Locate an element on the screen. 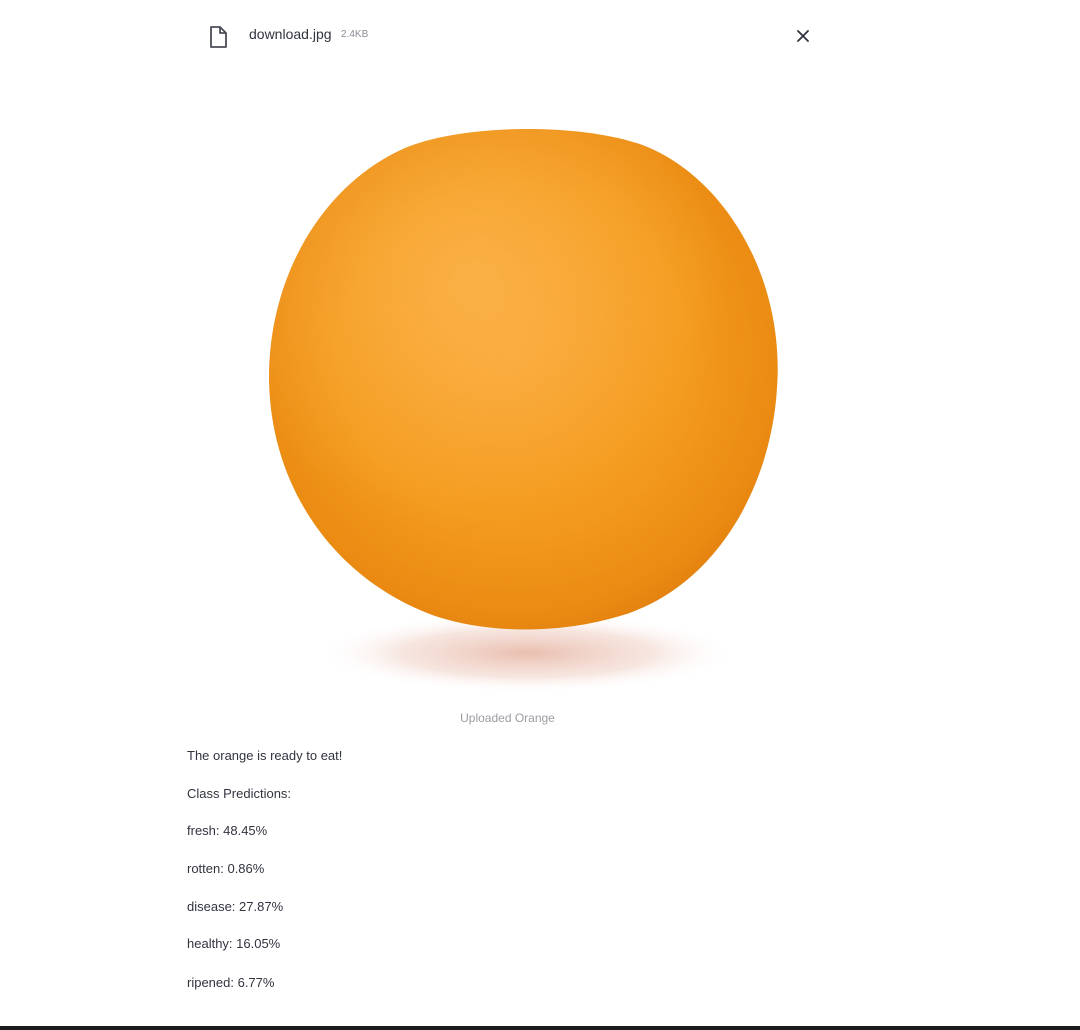 The height and width of the screenshot is (1030, 1080). file-size: 2.4KB is located at coordinates (355, 34).